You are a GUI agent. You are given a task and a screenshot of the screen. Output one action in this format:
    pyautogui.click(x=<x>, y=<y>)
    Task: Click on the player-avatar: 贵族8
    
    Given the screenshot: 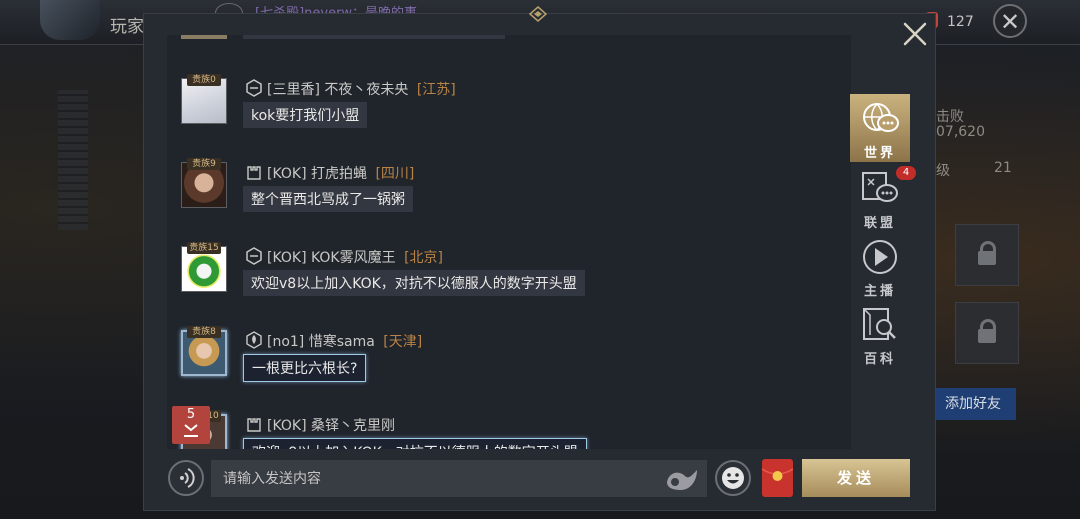 What is the action you would take?
    pyautogui.click(x=204, y=351)
    